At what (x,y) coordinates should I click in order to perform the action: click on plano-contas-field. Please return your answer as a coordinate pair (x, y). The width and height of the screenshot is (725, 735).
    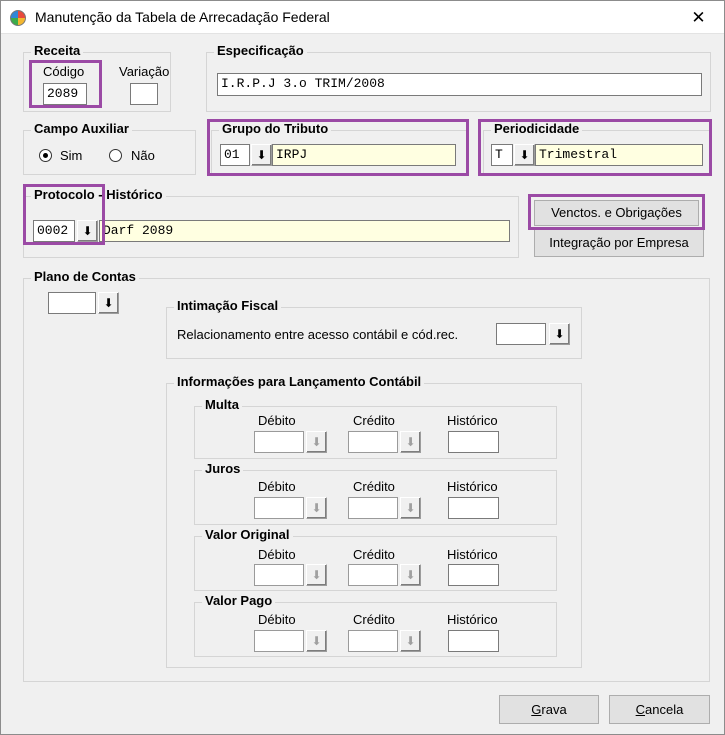
    Looking at the image, I should click on (72, 303).